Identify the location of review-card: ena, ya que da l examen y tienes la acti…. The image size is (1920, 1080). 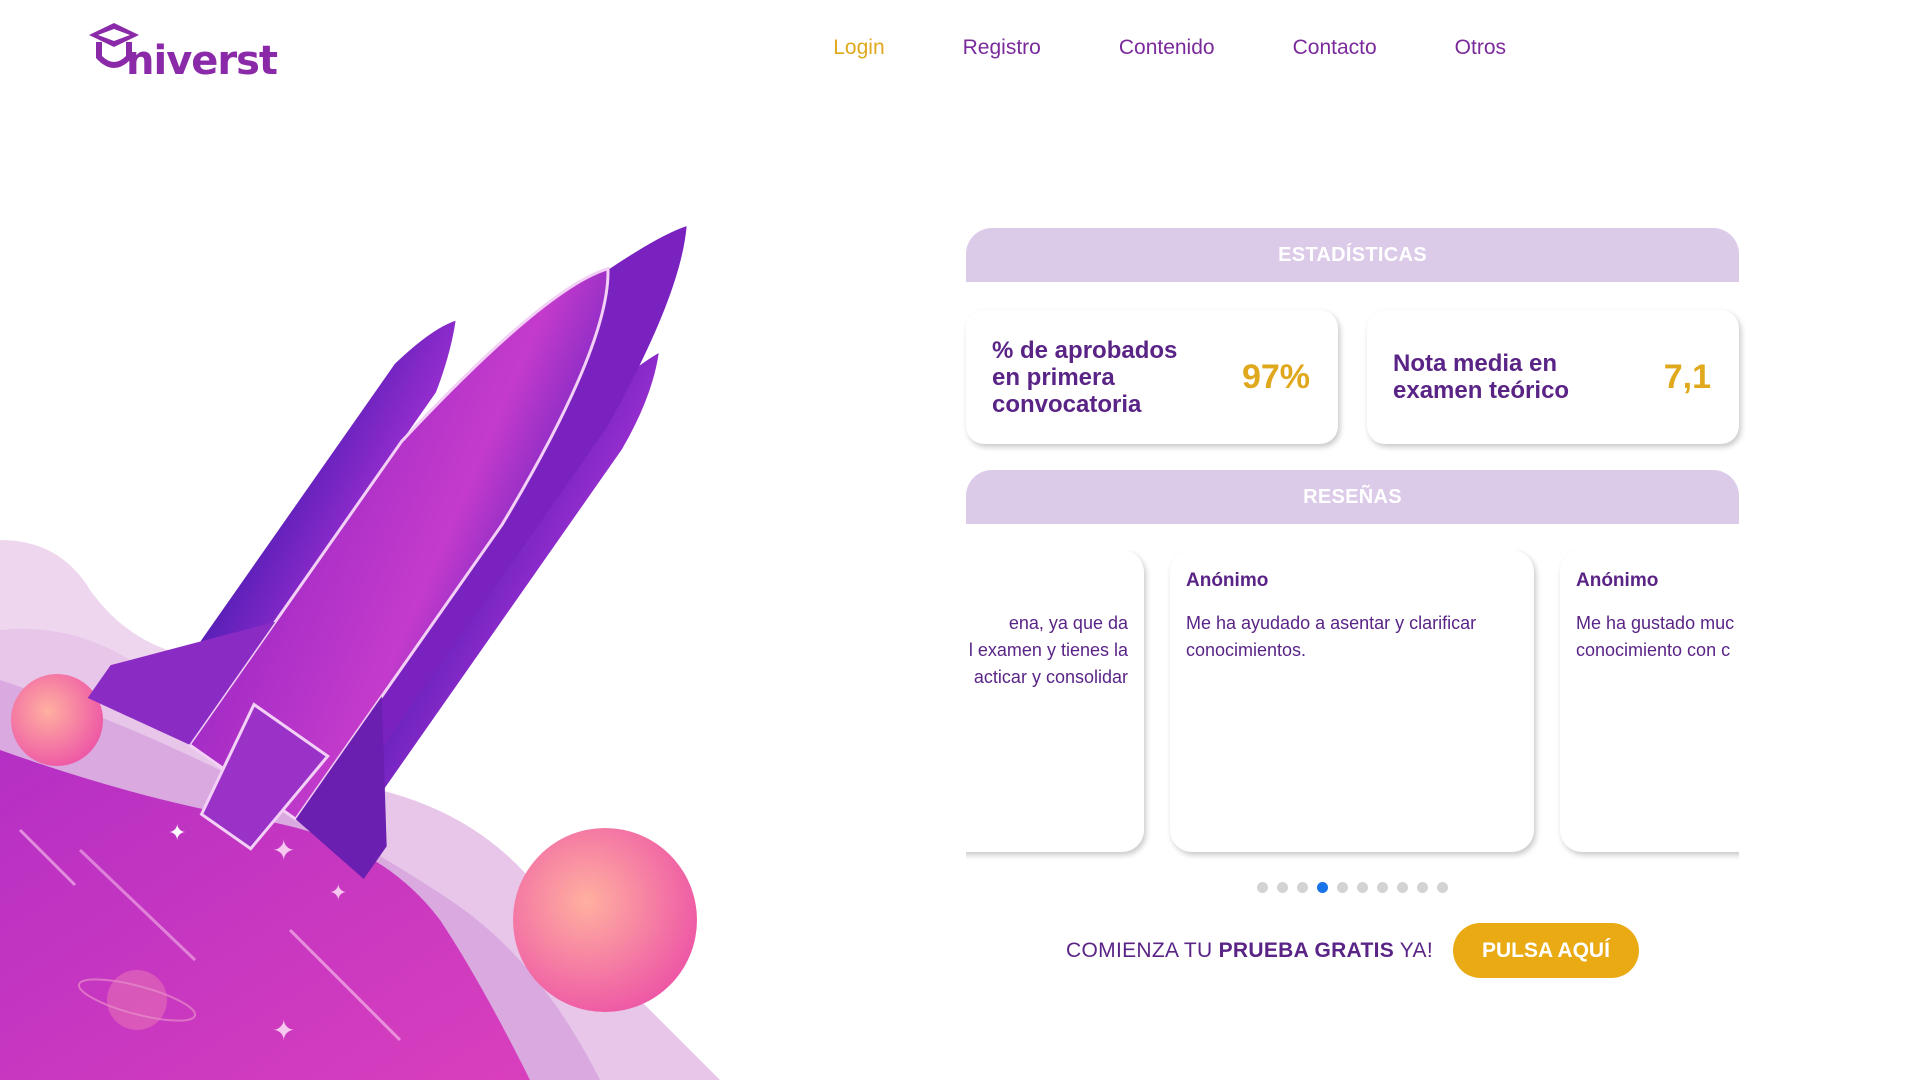
(1055, 701).